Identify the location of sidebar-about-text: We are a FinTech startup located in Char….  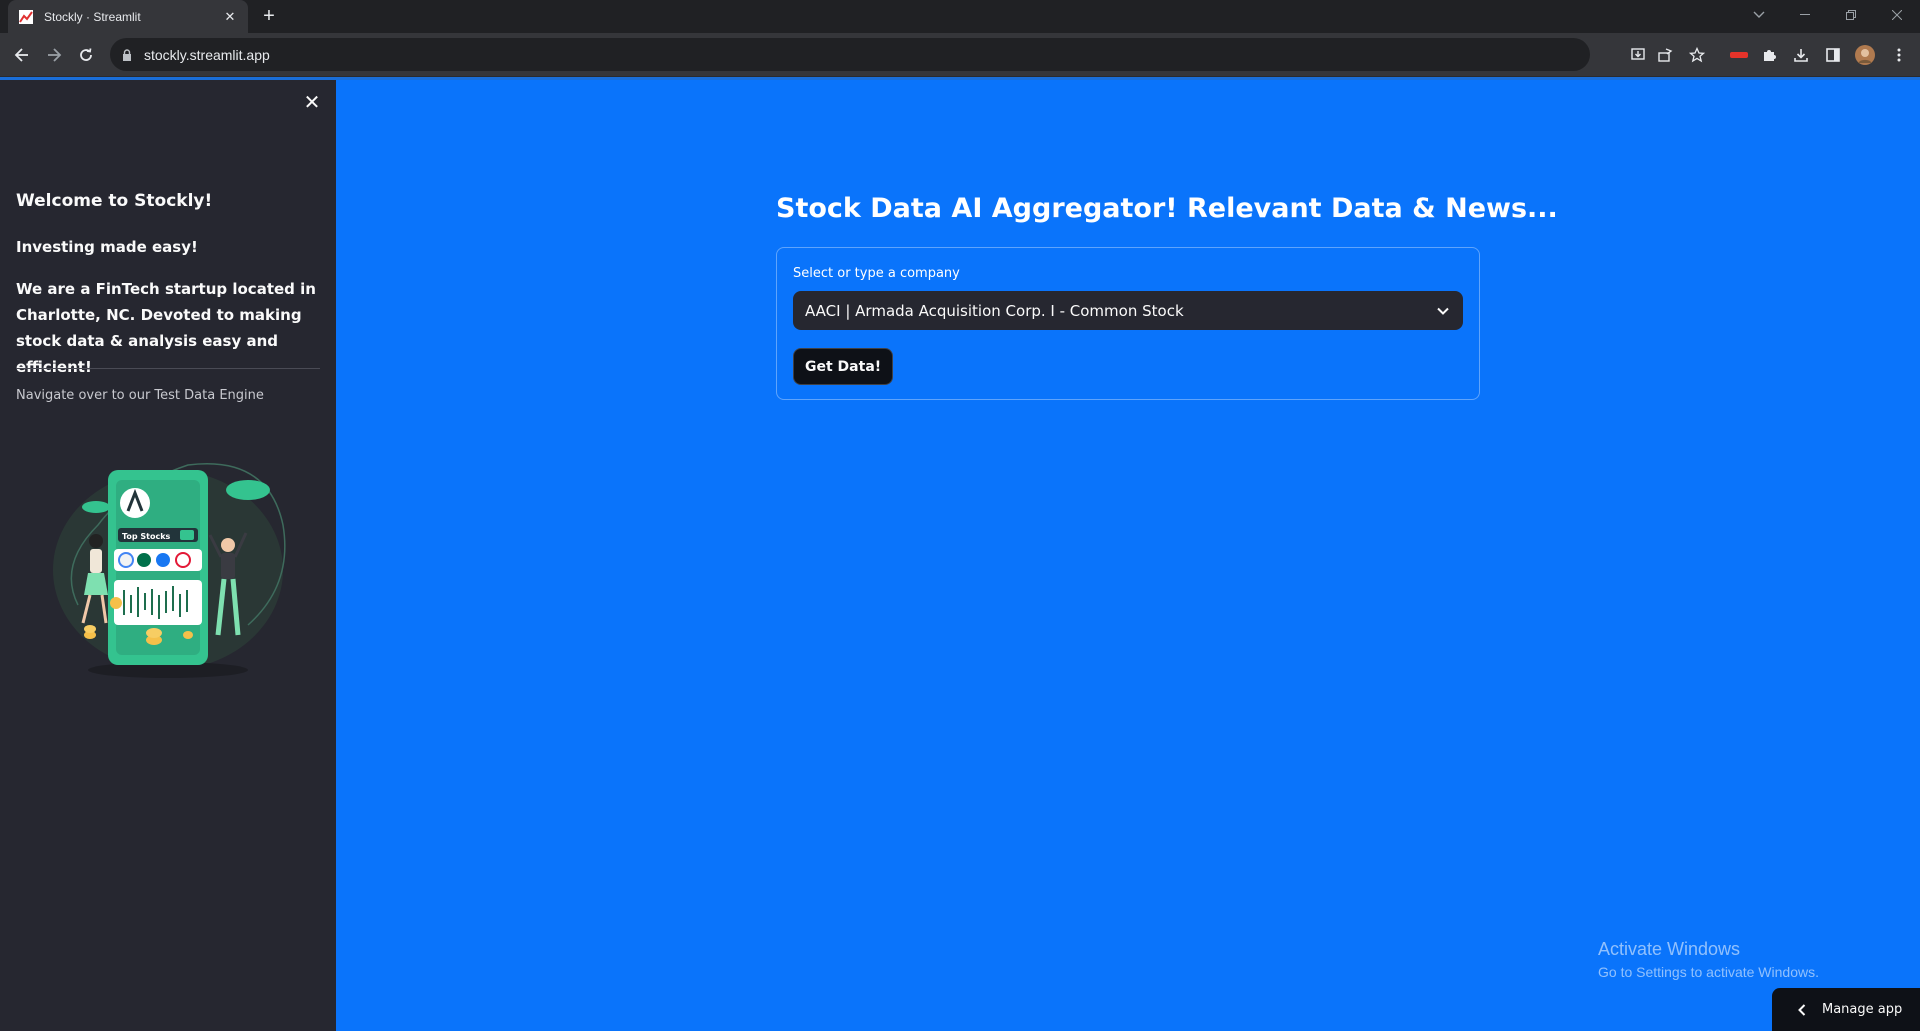
(166, 328).